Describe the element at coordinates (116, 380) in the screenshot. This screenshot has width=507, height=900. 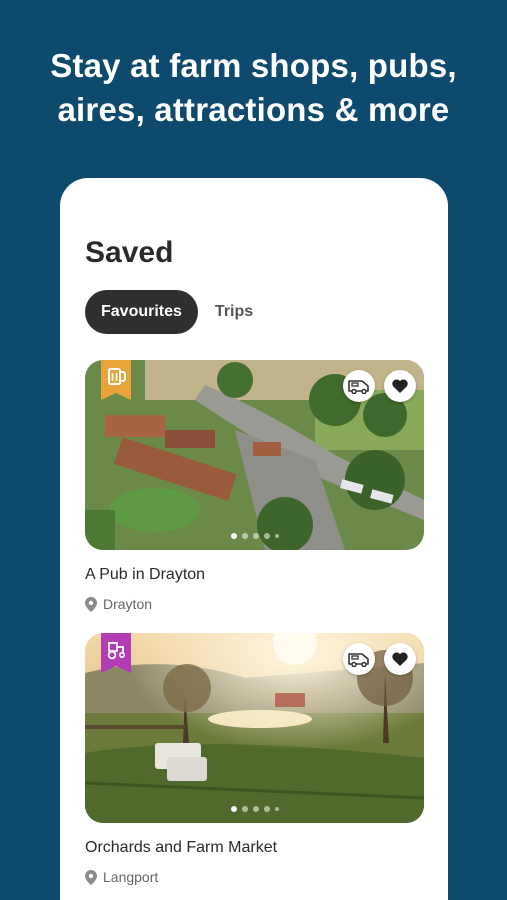
I see `pub-icon` at that location.